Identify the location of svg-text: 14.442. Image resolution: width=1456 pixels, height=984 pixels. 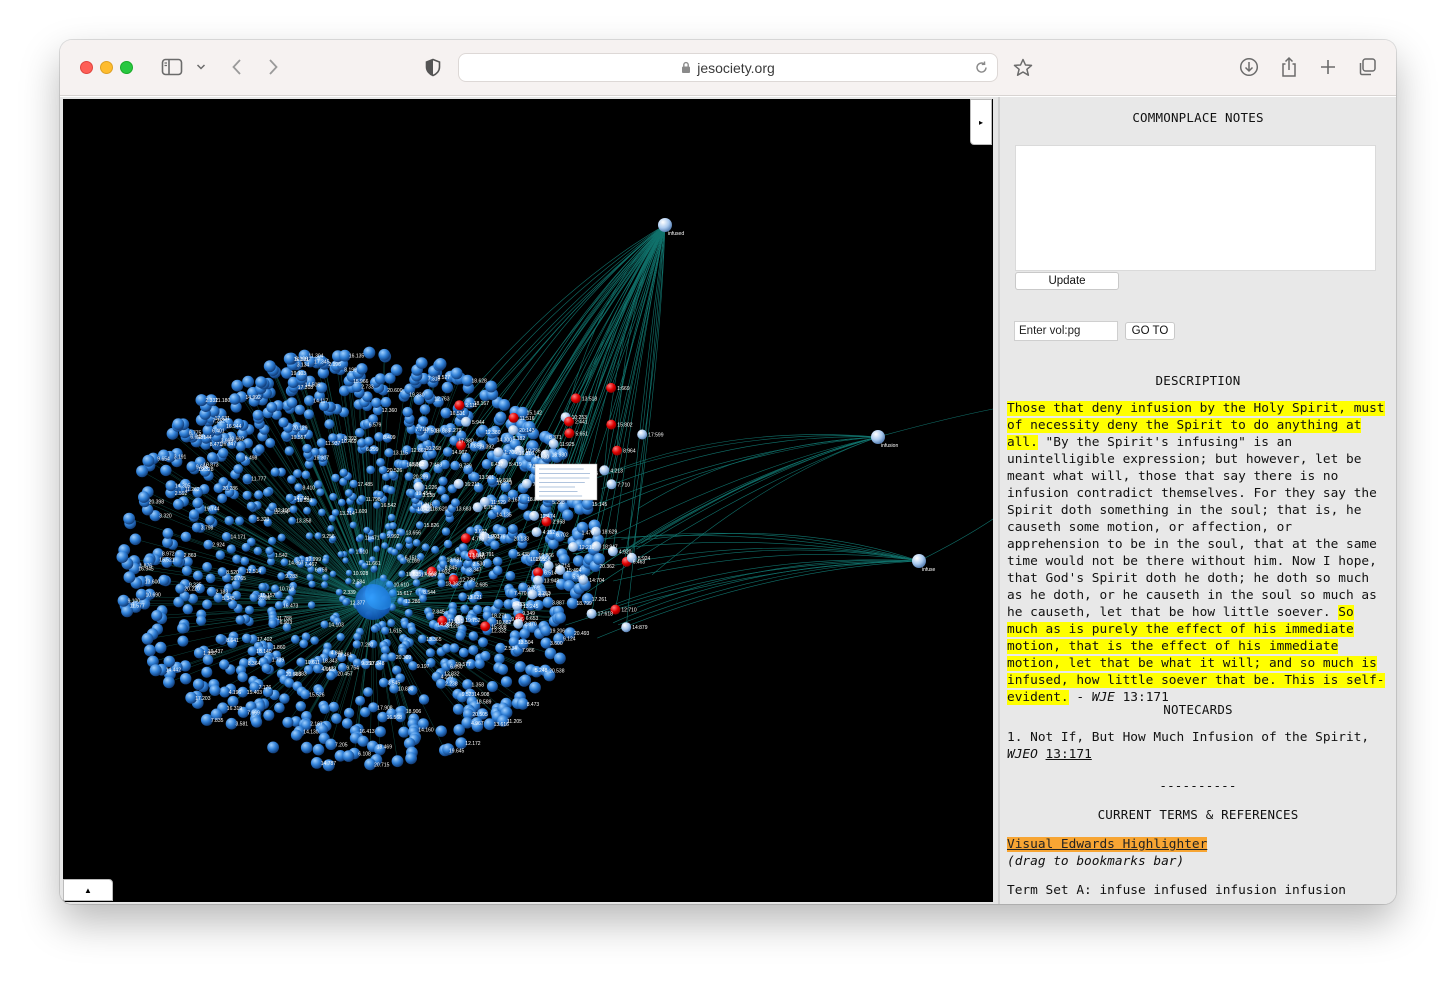
(174, 671).